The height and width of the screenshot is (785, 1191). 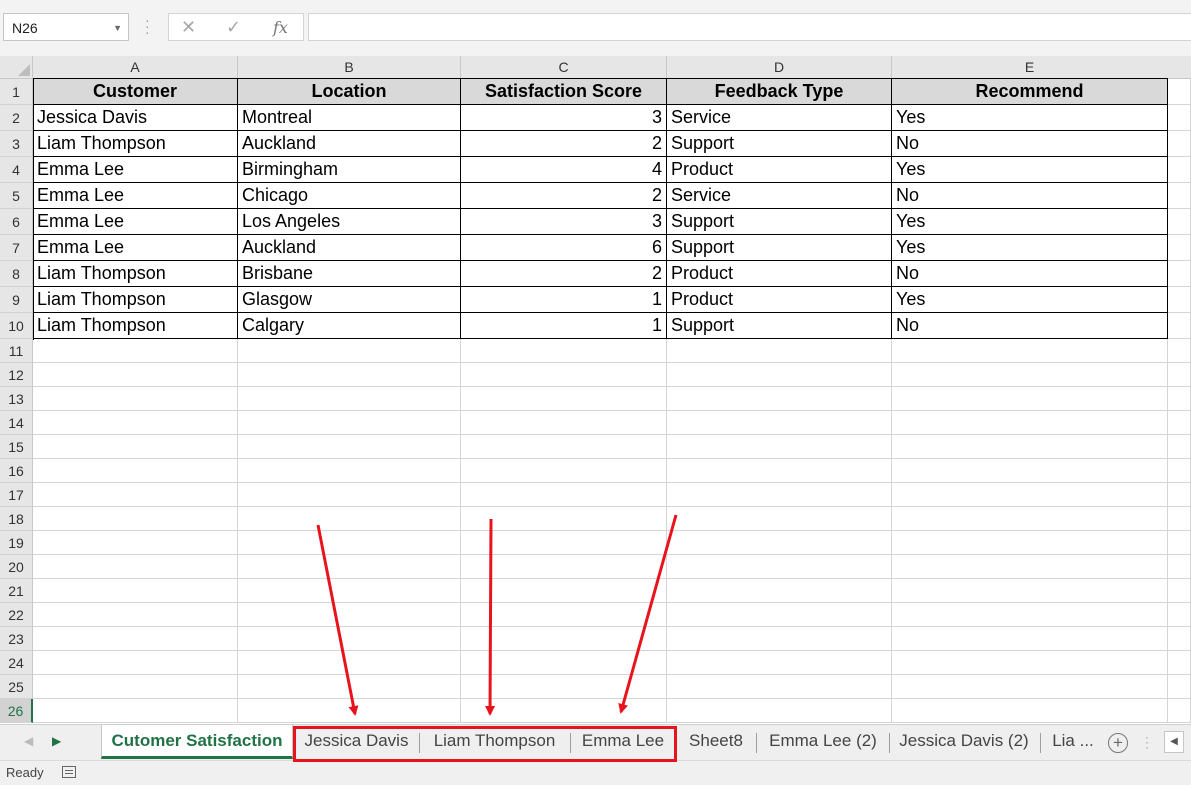 I want to click on table-header-cell: Feedback Type, so click(x=779, y=92).